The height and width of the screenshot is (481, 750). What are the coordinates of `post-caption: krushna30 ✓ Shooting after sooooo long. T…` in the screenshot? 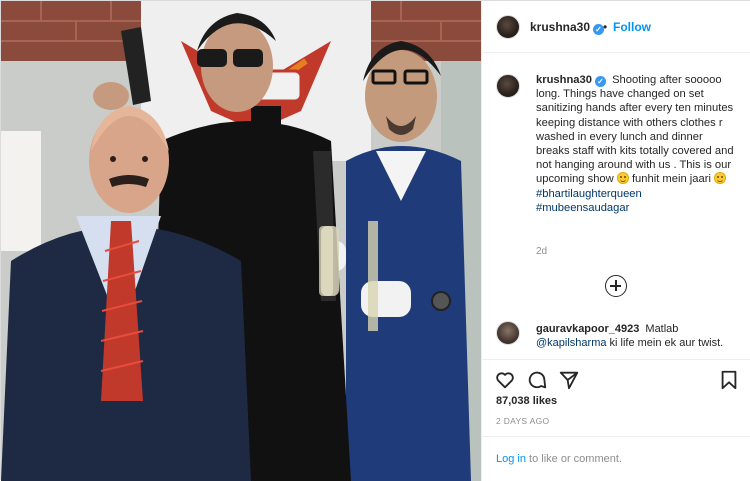 It's located at (637, 144).